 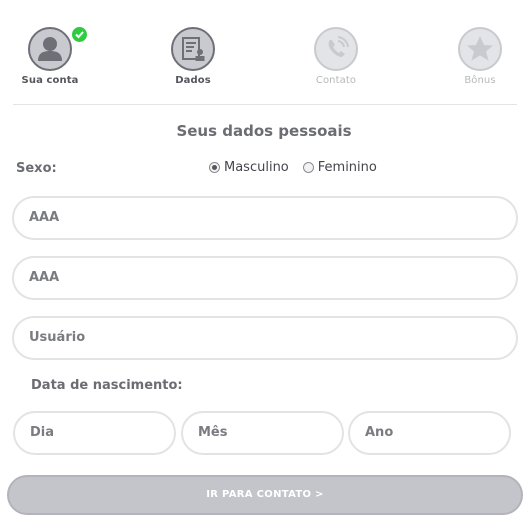 What do you see at coordinates (50, 80) in the screenshot?
I see `step-label: Sua conta` at bounding box center [50, 80].